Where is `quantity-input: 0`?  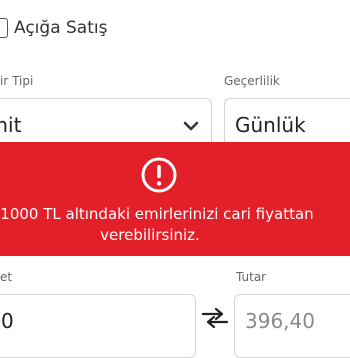 quantity-input: 0 is located at coordinates (98, 326).